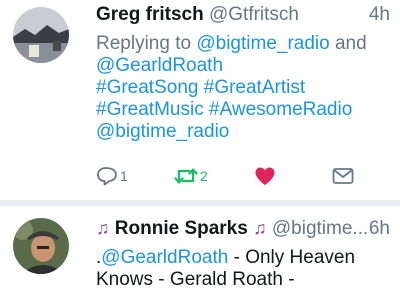 This screenshot has height=304, width=400. Describe the element at coordinates (350, 43) in the screenshot. I see `replying-and: and` at that location.